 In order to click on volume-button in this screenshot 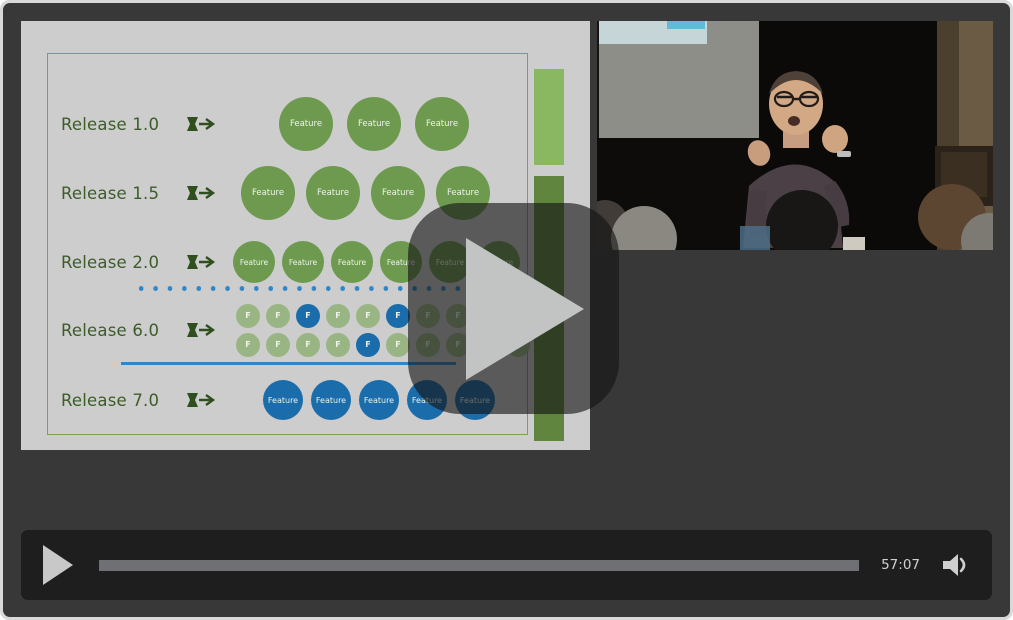, I will do `click(956, 565)`.